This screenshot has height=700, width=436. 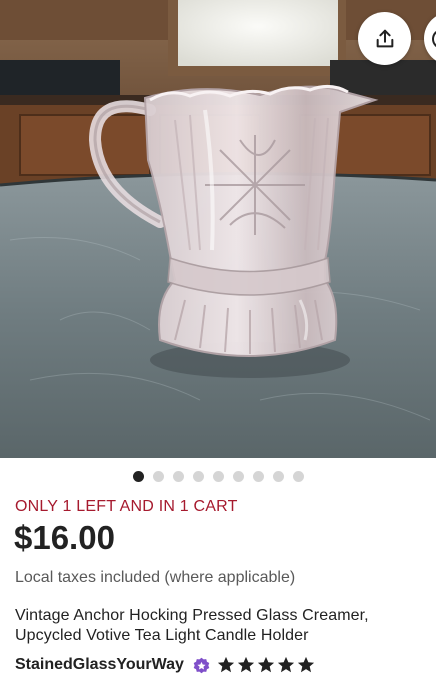 What do you see at coordinates (64, 537) in the screenshot?
I see `price: $16.00` at bounding box center [64, 537].